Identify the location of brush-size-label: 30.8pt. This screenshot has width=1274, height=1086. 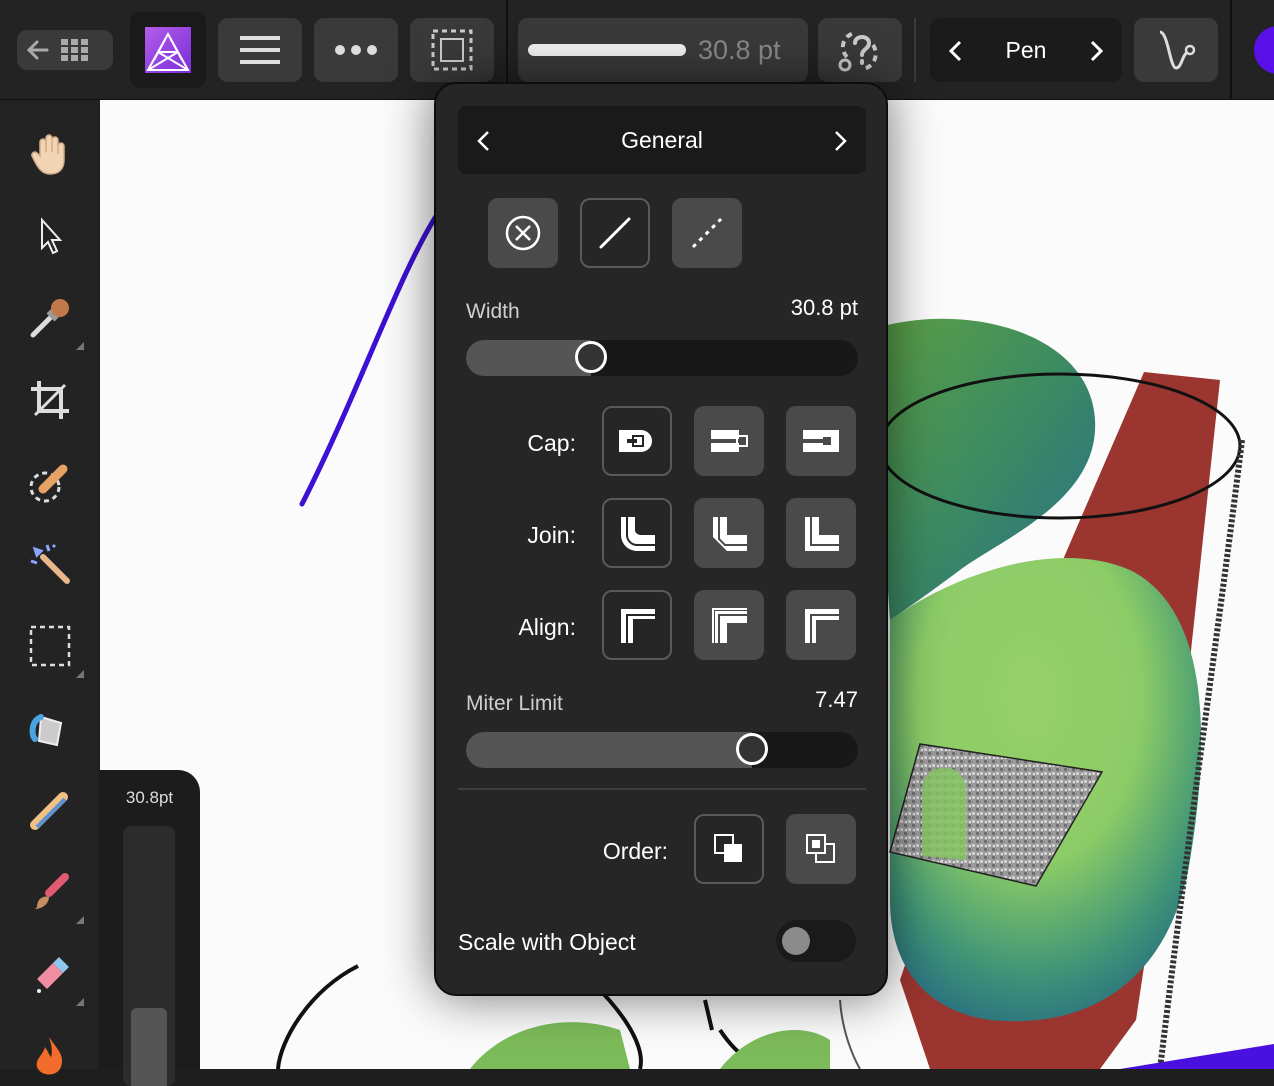
(149, 797).